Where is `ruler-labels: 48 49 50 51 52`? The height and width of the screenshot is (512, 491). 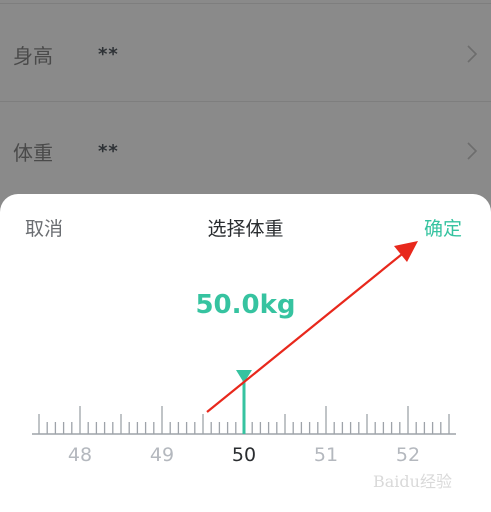 ruler-labels: 48 49 50 51 52 is located at coordinates (244, 455).